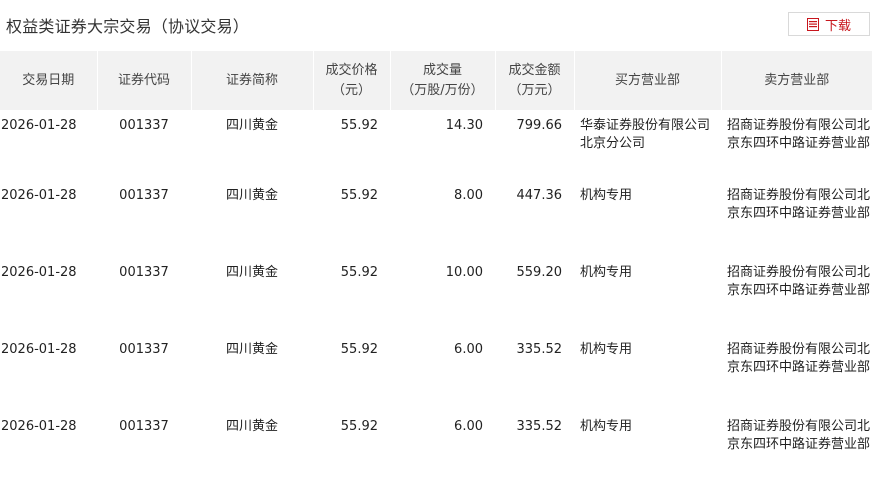  I want to click on column-header: 成交金额（万元）, so click(534, 80).